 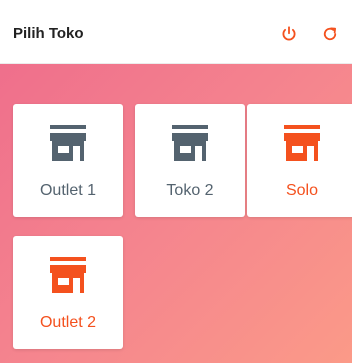 I want to click on store-tile-toko-2: Toko 2, so click(x=190, y=160).